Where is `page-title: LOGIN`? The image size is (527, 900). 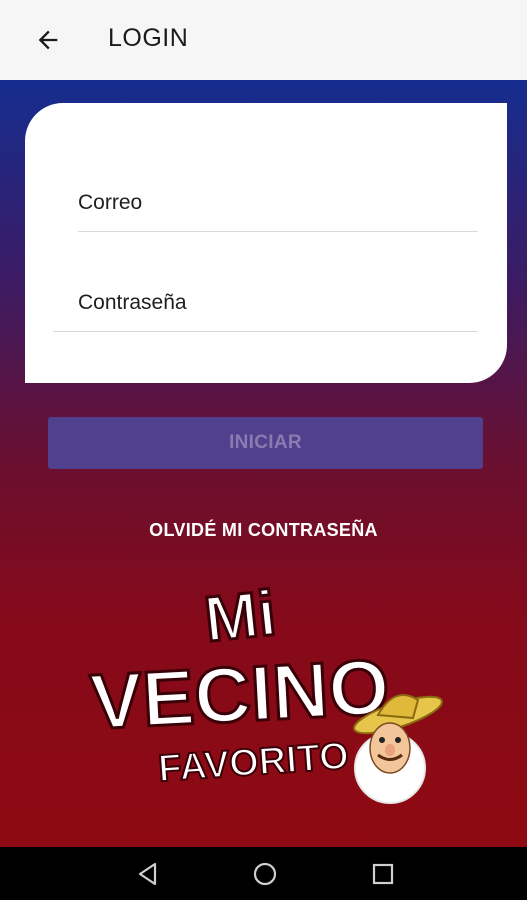 page-title: LOGIN is located at coordinates (148, 38).